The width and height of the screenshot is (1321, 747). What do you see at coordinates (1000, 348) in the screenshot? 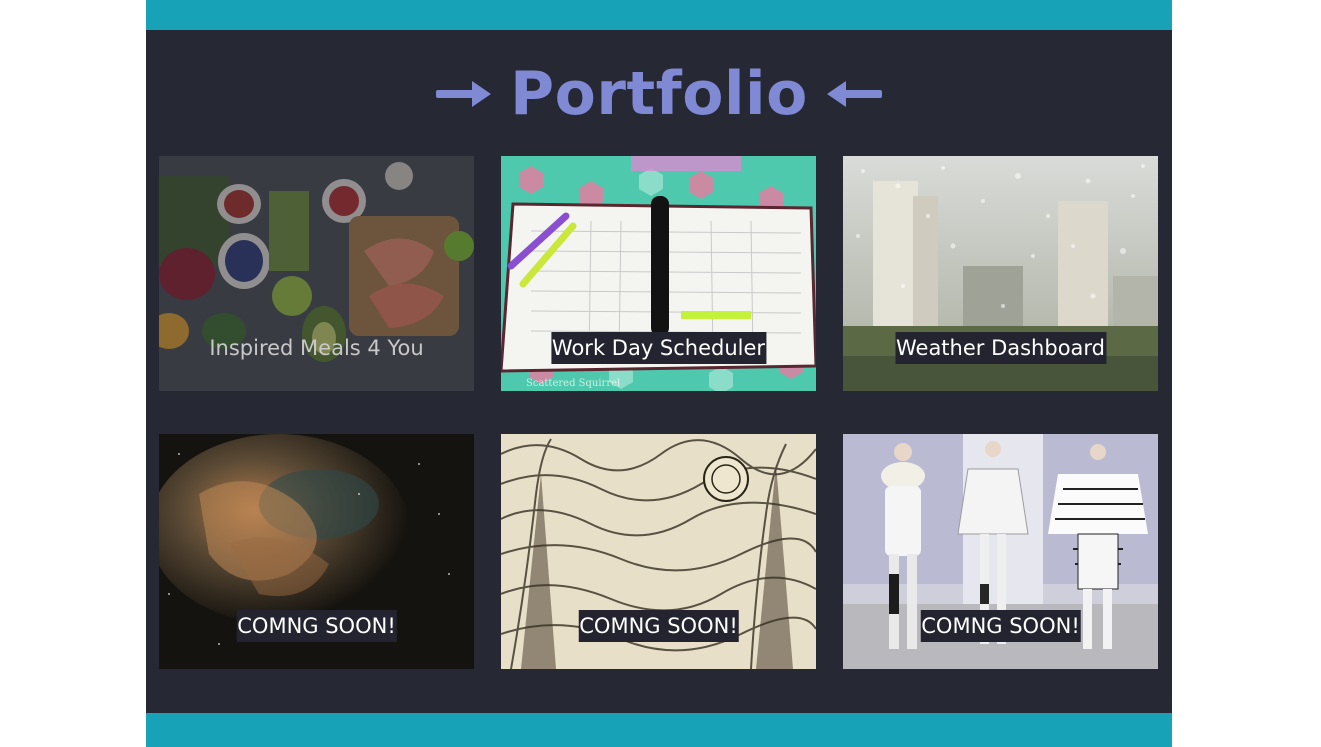
I see `project-caption: Weather Dashboard` at bounding box center [1000, 348].